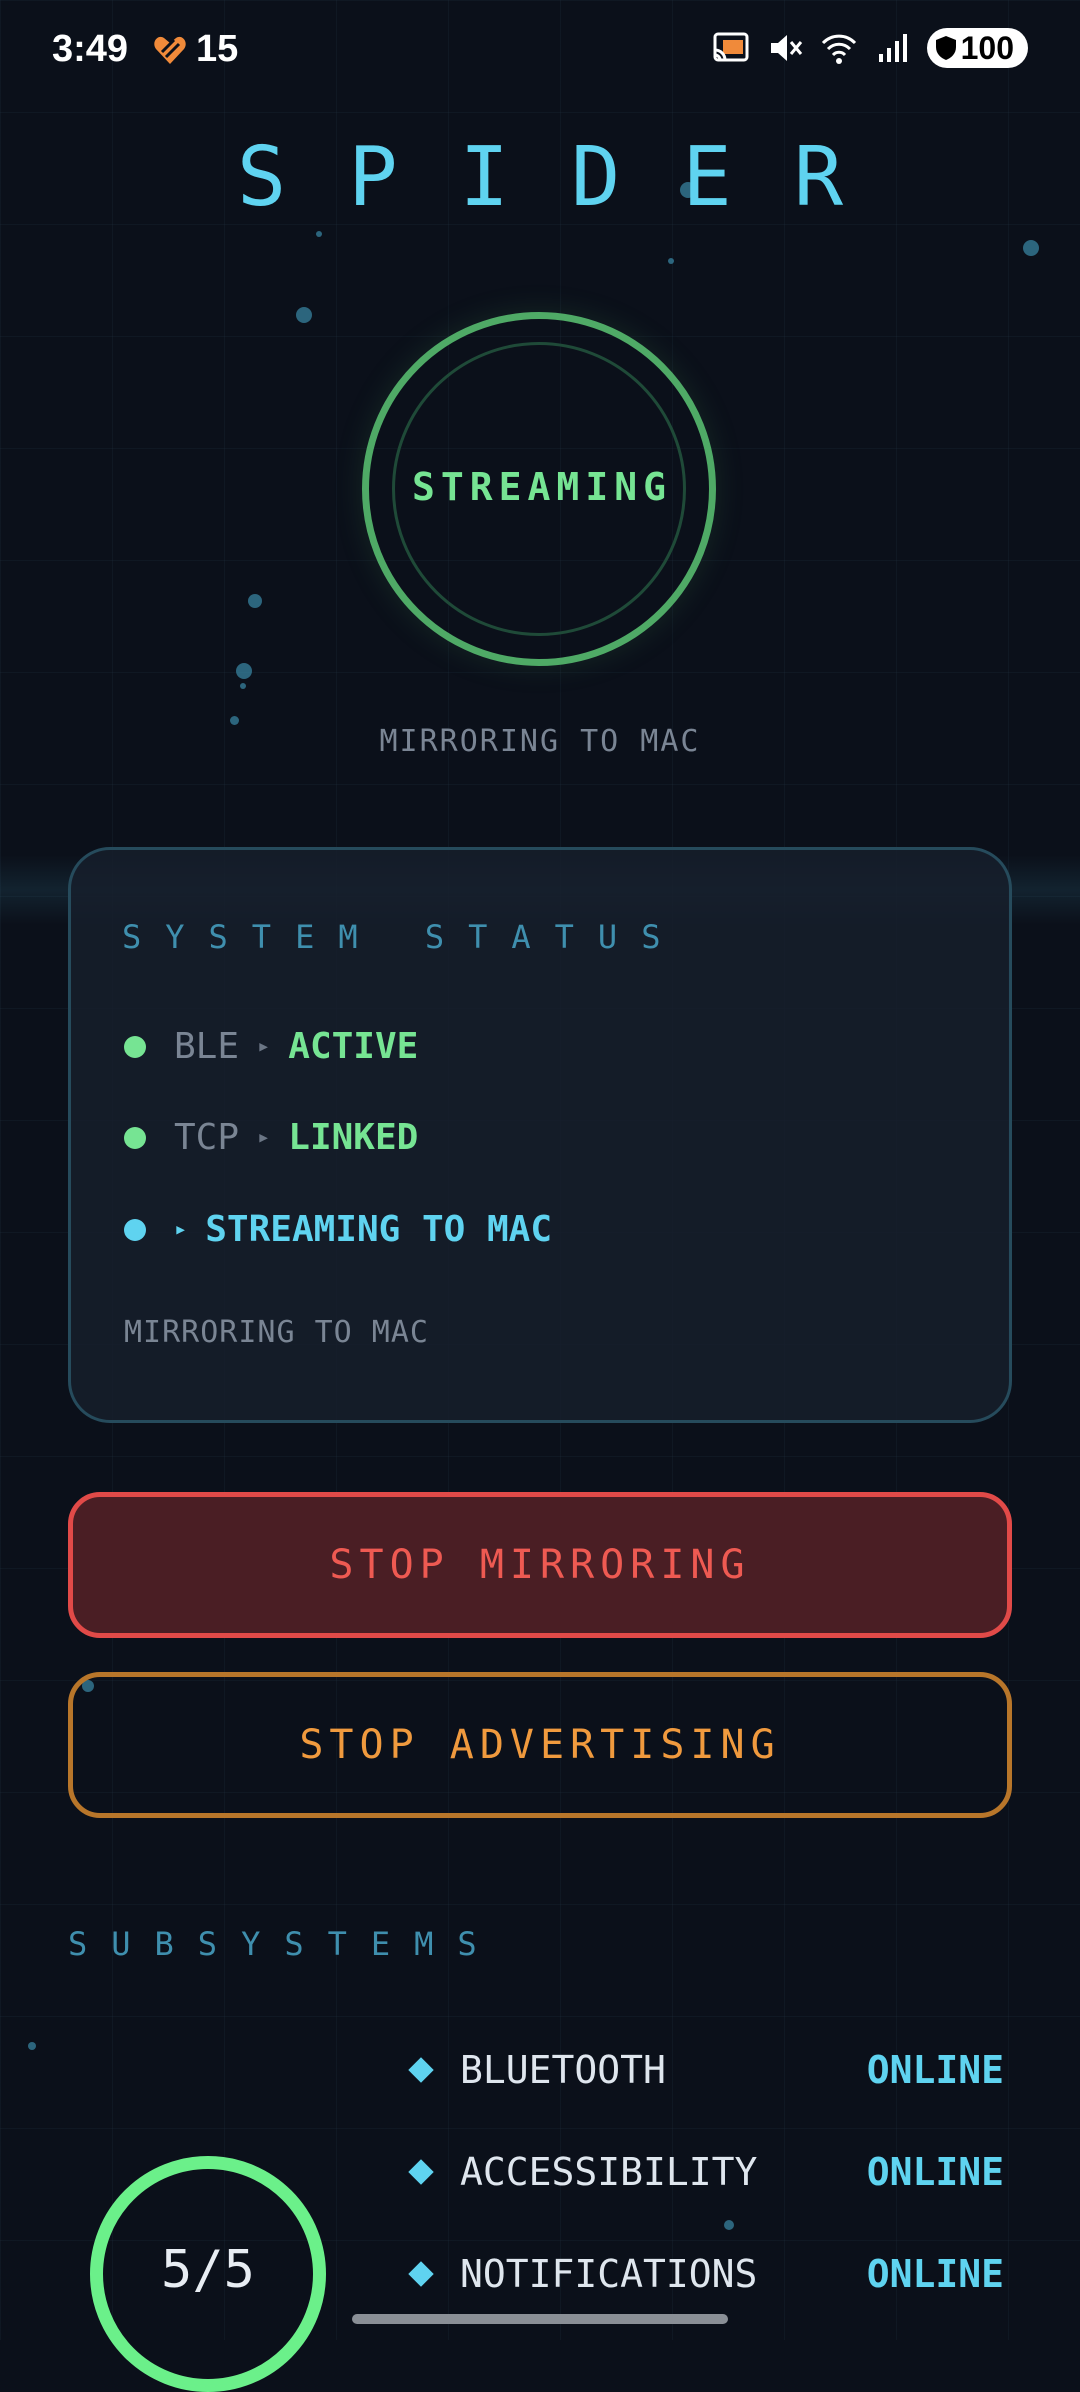 This screenshot has height=2392, width=1080. I want to click on mirroring-subtitle: MIRRORING TO MAC, so click(540, 741).